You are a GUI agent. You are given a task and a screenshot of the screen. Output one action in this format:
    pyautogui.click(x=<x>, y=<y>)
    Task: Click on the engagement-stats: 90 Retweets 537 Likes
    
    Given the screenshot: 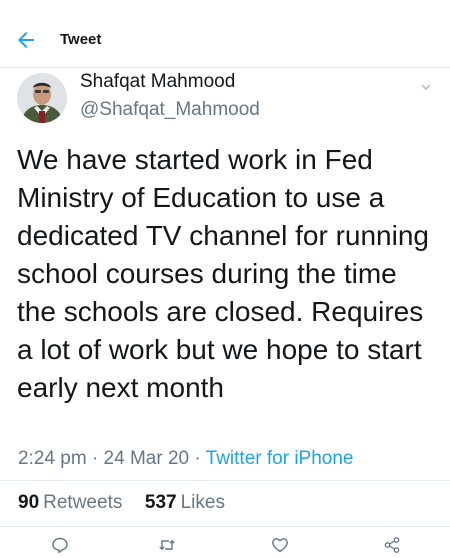 What is the action you would take?
    pyautogui.click(x=121, y=503)
    